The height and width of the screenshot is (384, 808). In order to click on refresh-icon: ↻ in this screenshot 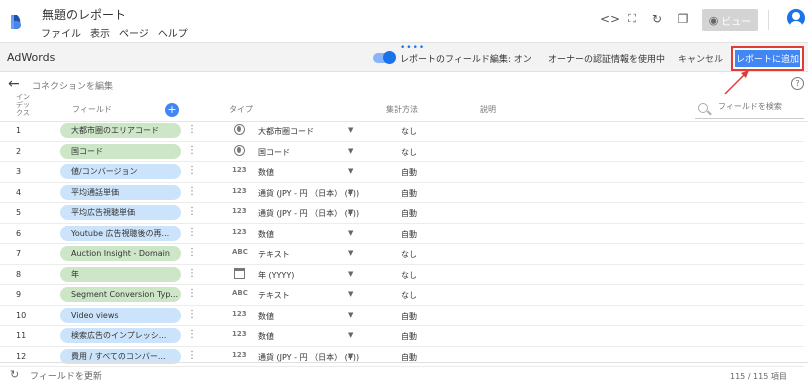, I will do `click(657, 19)`.